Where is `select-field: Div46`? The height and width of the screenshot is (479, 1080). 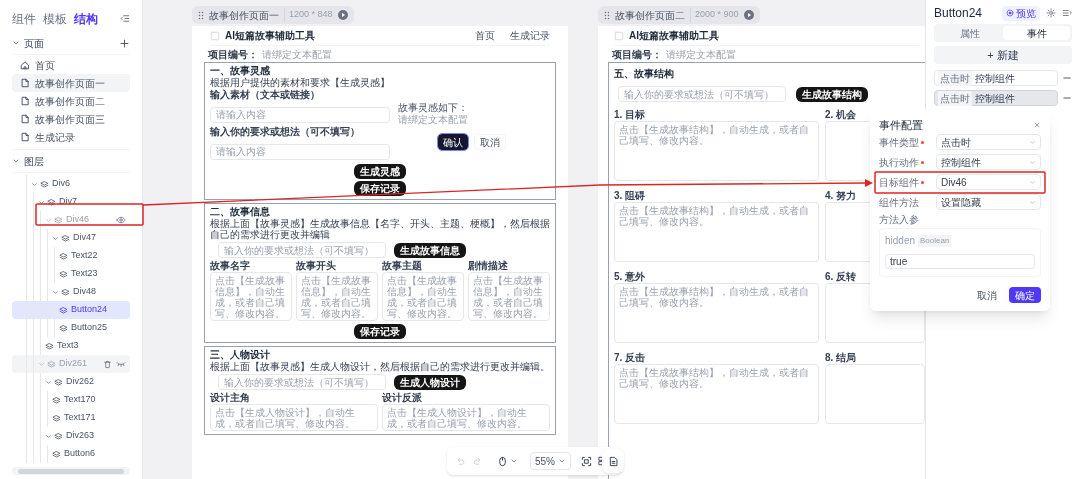
select-field: Div46 is located at coordinates (988, 182).